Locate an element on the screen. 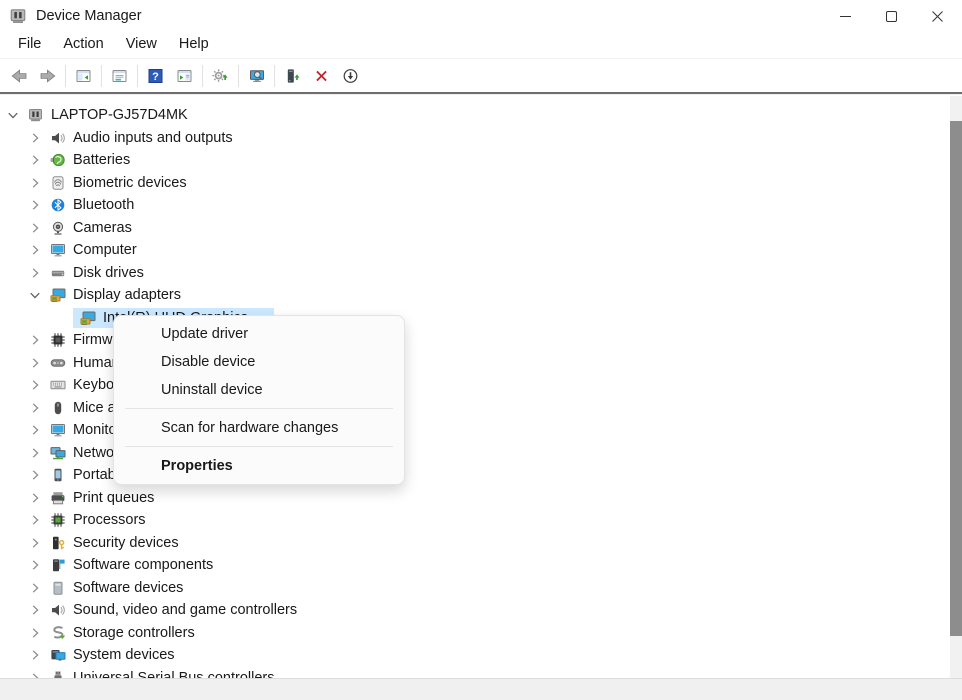 The width and height of the screenshot is (962, 700). processor-icon is located at coordinates (57, 520).